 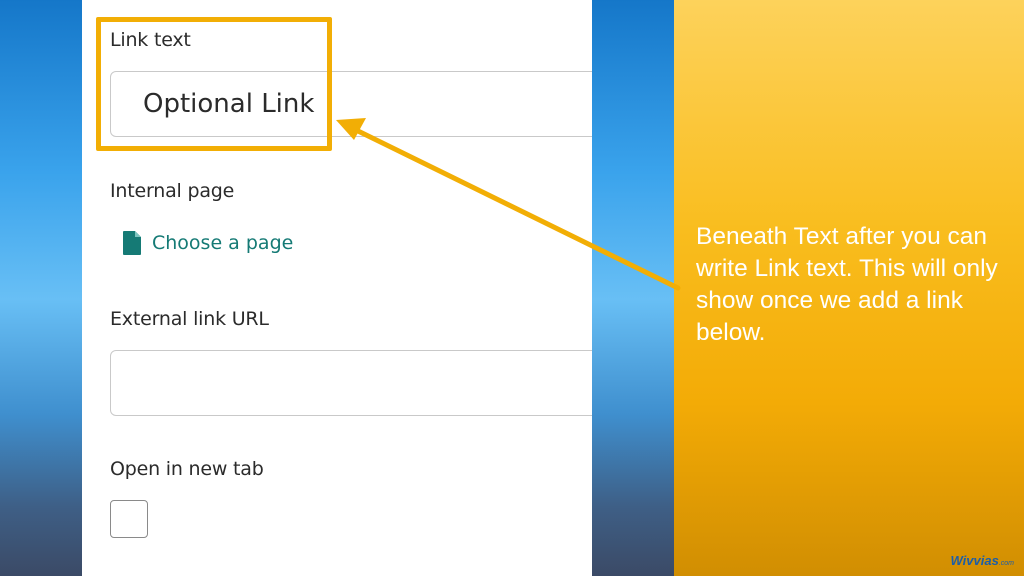 What do you see at coordinates (172, 191) in the screenshot?
I see `internal-page-label: Internal page` at bounding box center [172, 191].